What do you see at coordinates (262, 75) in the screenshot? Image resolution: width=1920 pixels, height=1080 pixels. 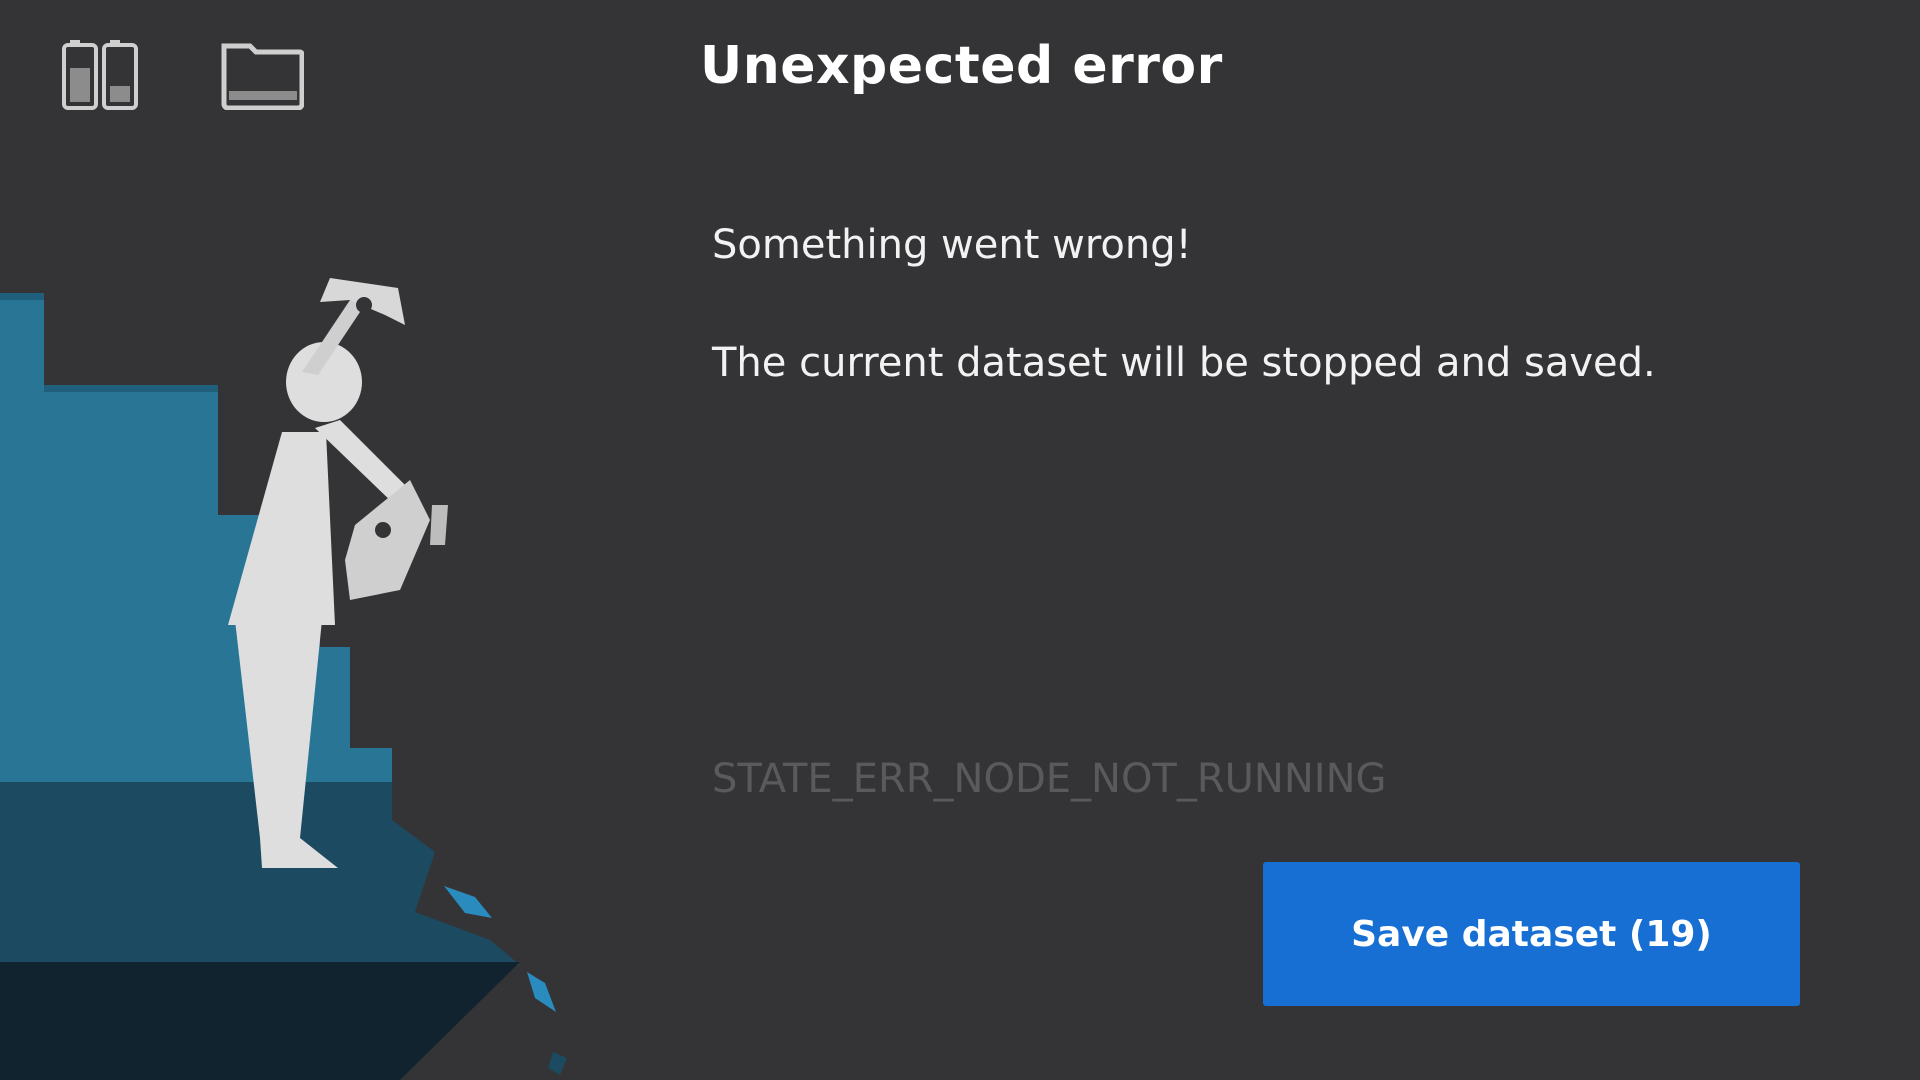 I see `folder-icon` at bounding box center [262, 75].